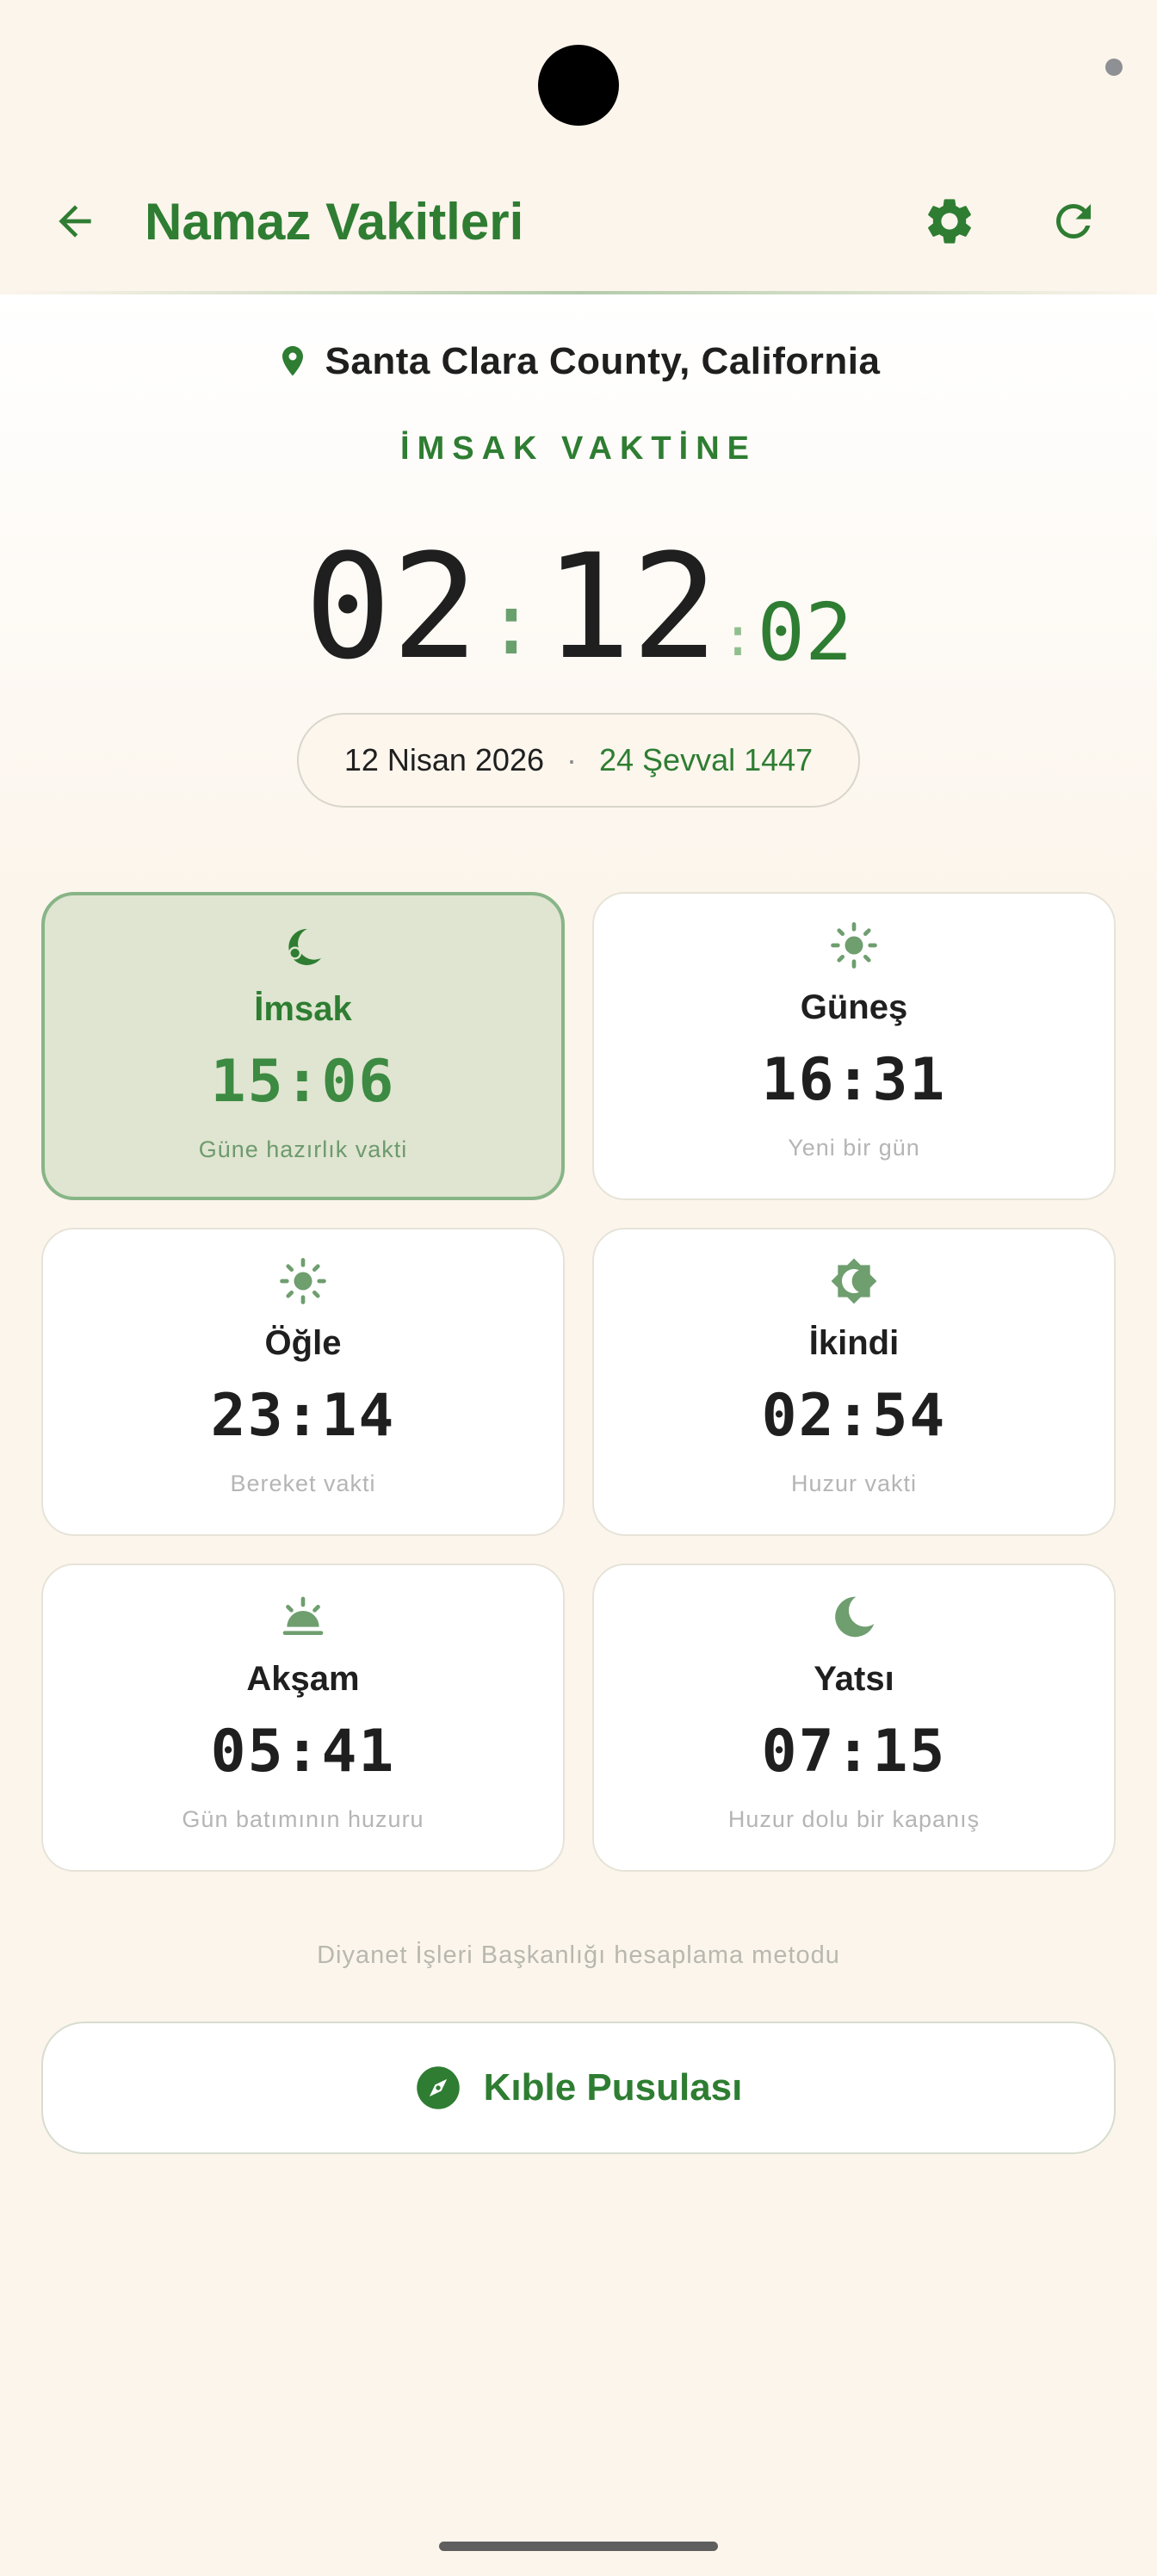 Image resolution: width=1157 pixels, height=2576 pixels. I want to click on prayer-name: Güneş, so click(854, 1007).